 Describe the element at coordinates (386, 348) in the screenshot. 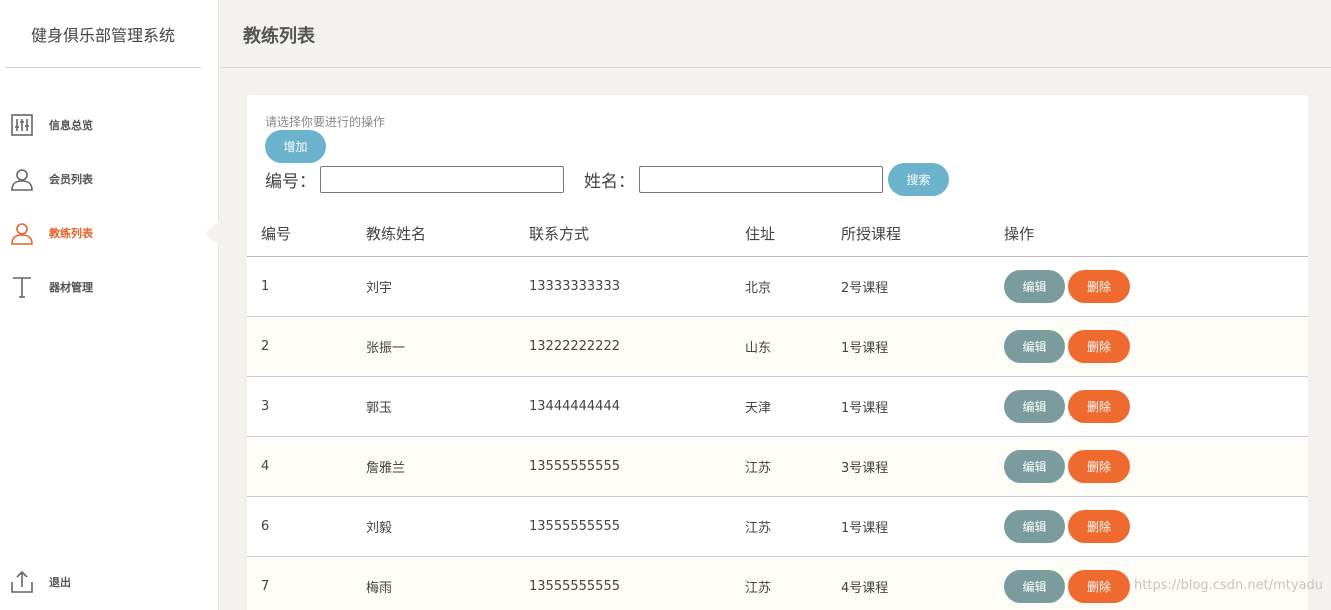

I see `cell-name: 张振一` at that location.